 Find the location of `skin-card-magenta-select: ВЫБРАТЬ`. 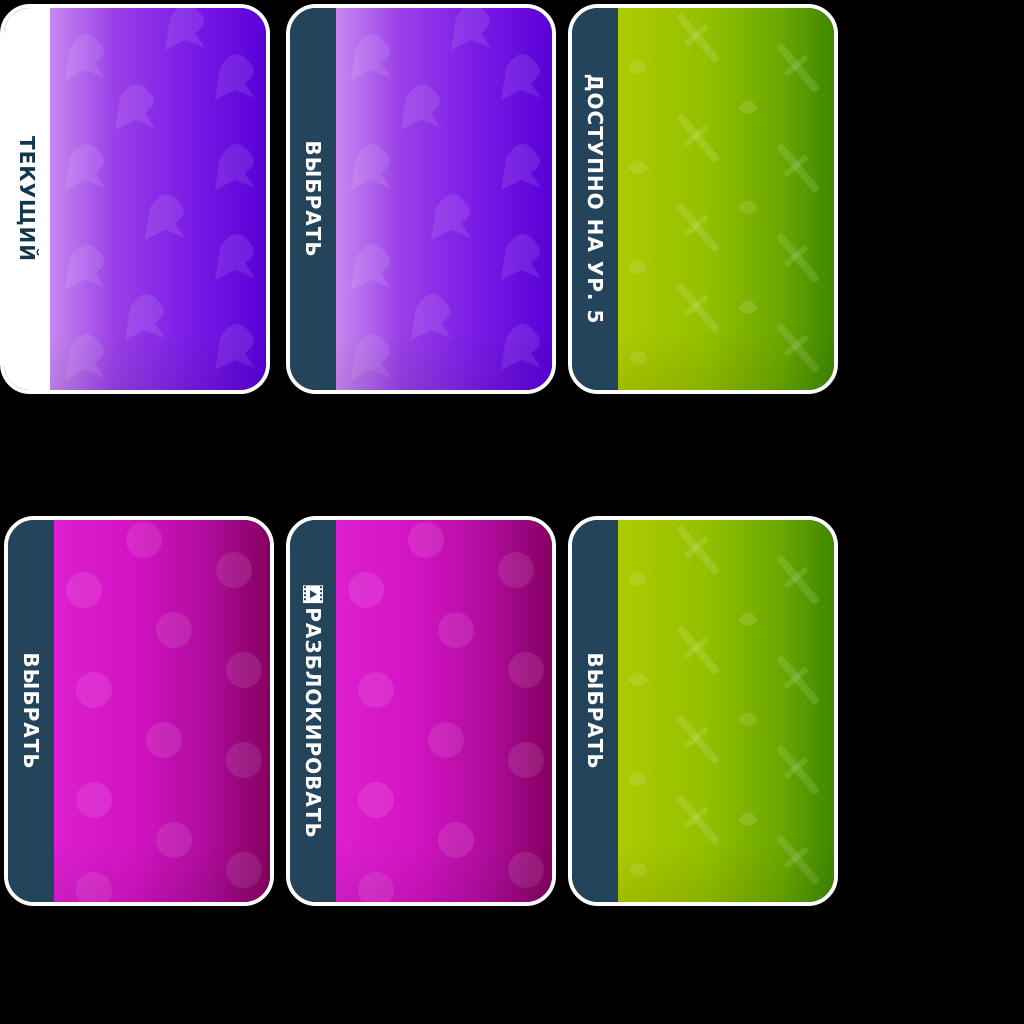

skin-card-magenta-select: ВЫБРАТЬ is located at coordinates (139, 711).